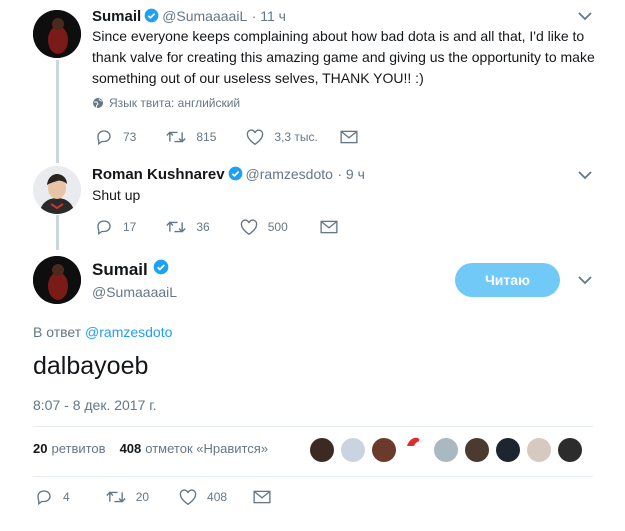 The height and width of the screenshot is (531, 625). I want to click on like-button: 3,3 тыс., so click(282, 137).